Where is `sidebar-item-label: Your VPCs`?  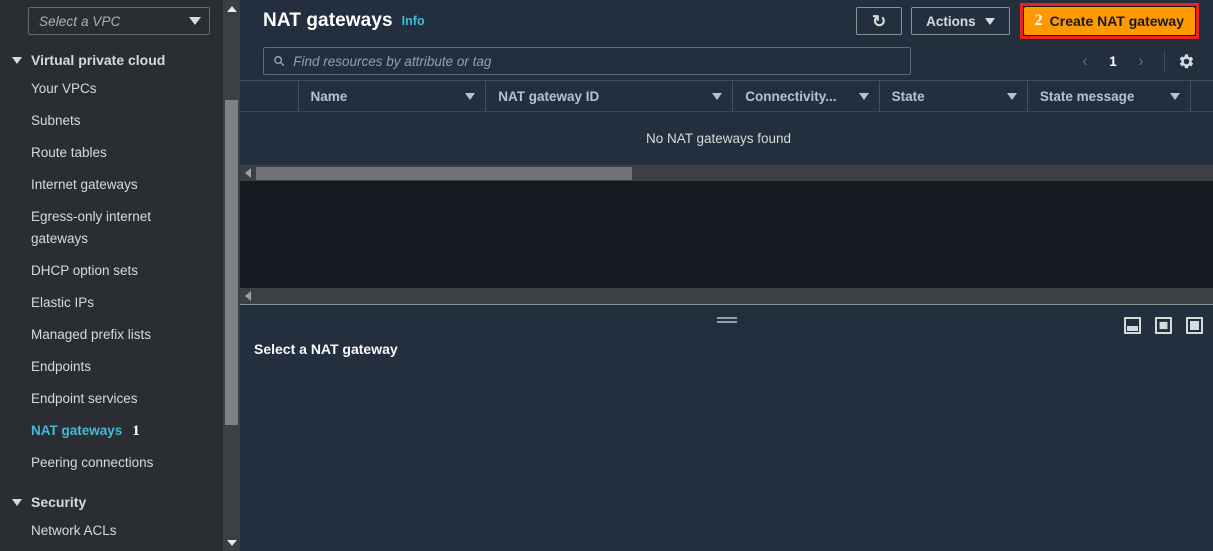 sidebar-item-label: Your VPCs is located at coordinates (64, 88).